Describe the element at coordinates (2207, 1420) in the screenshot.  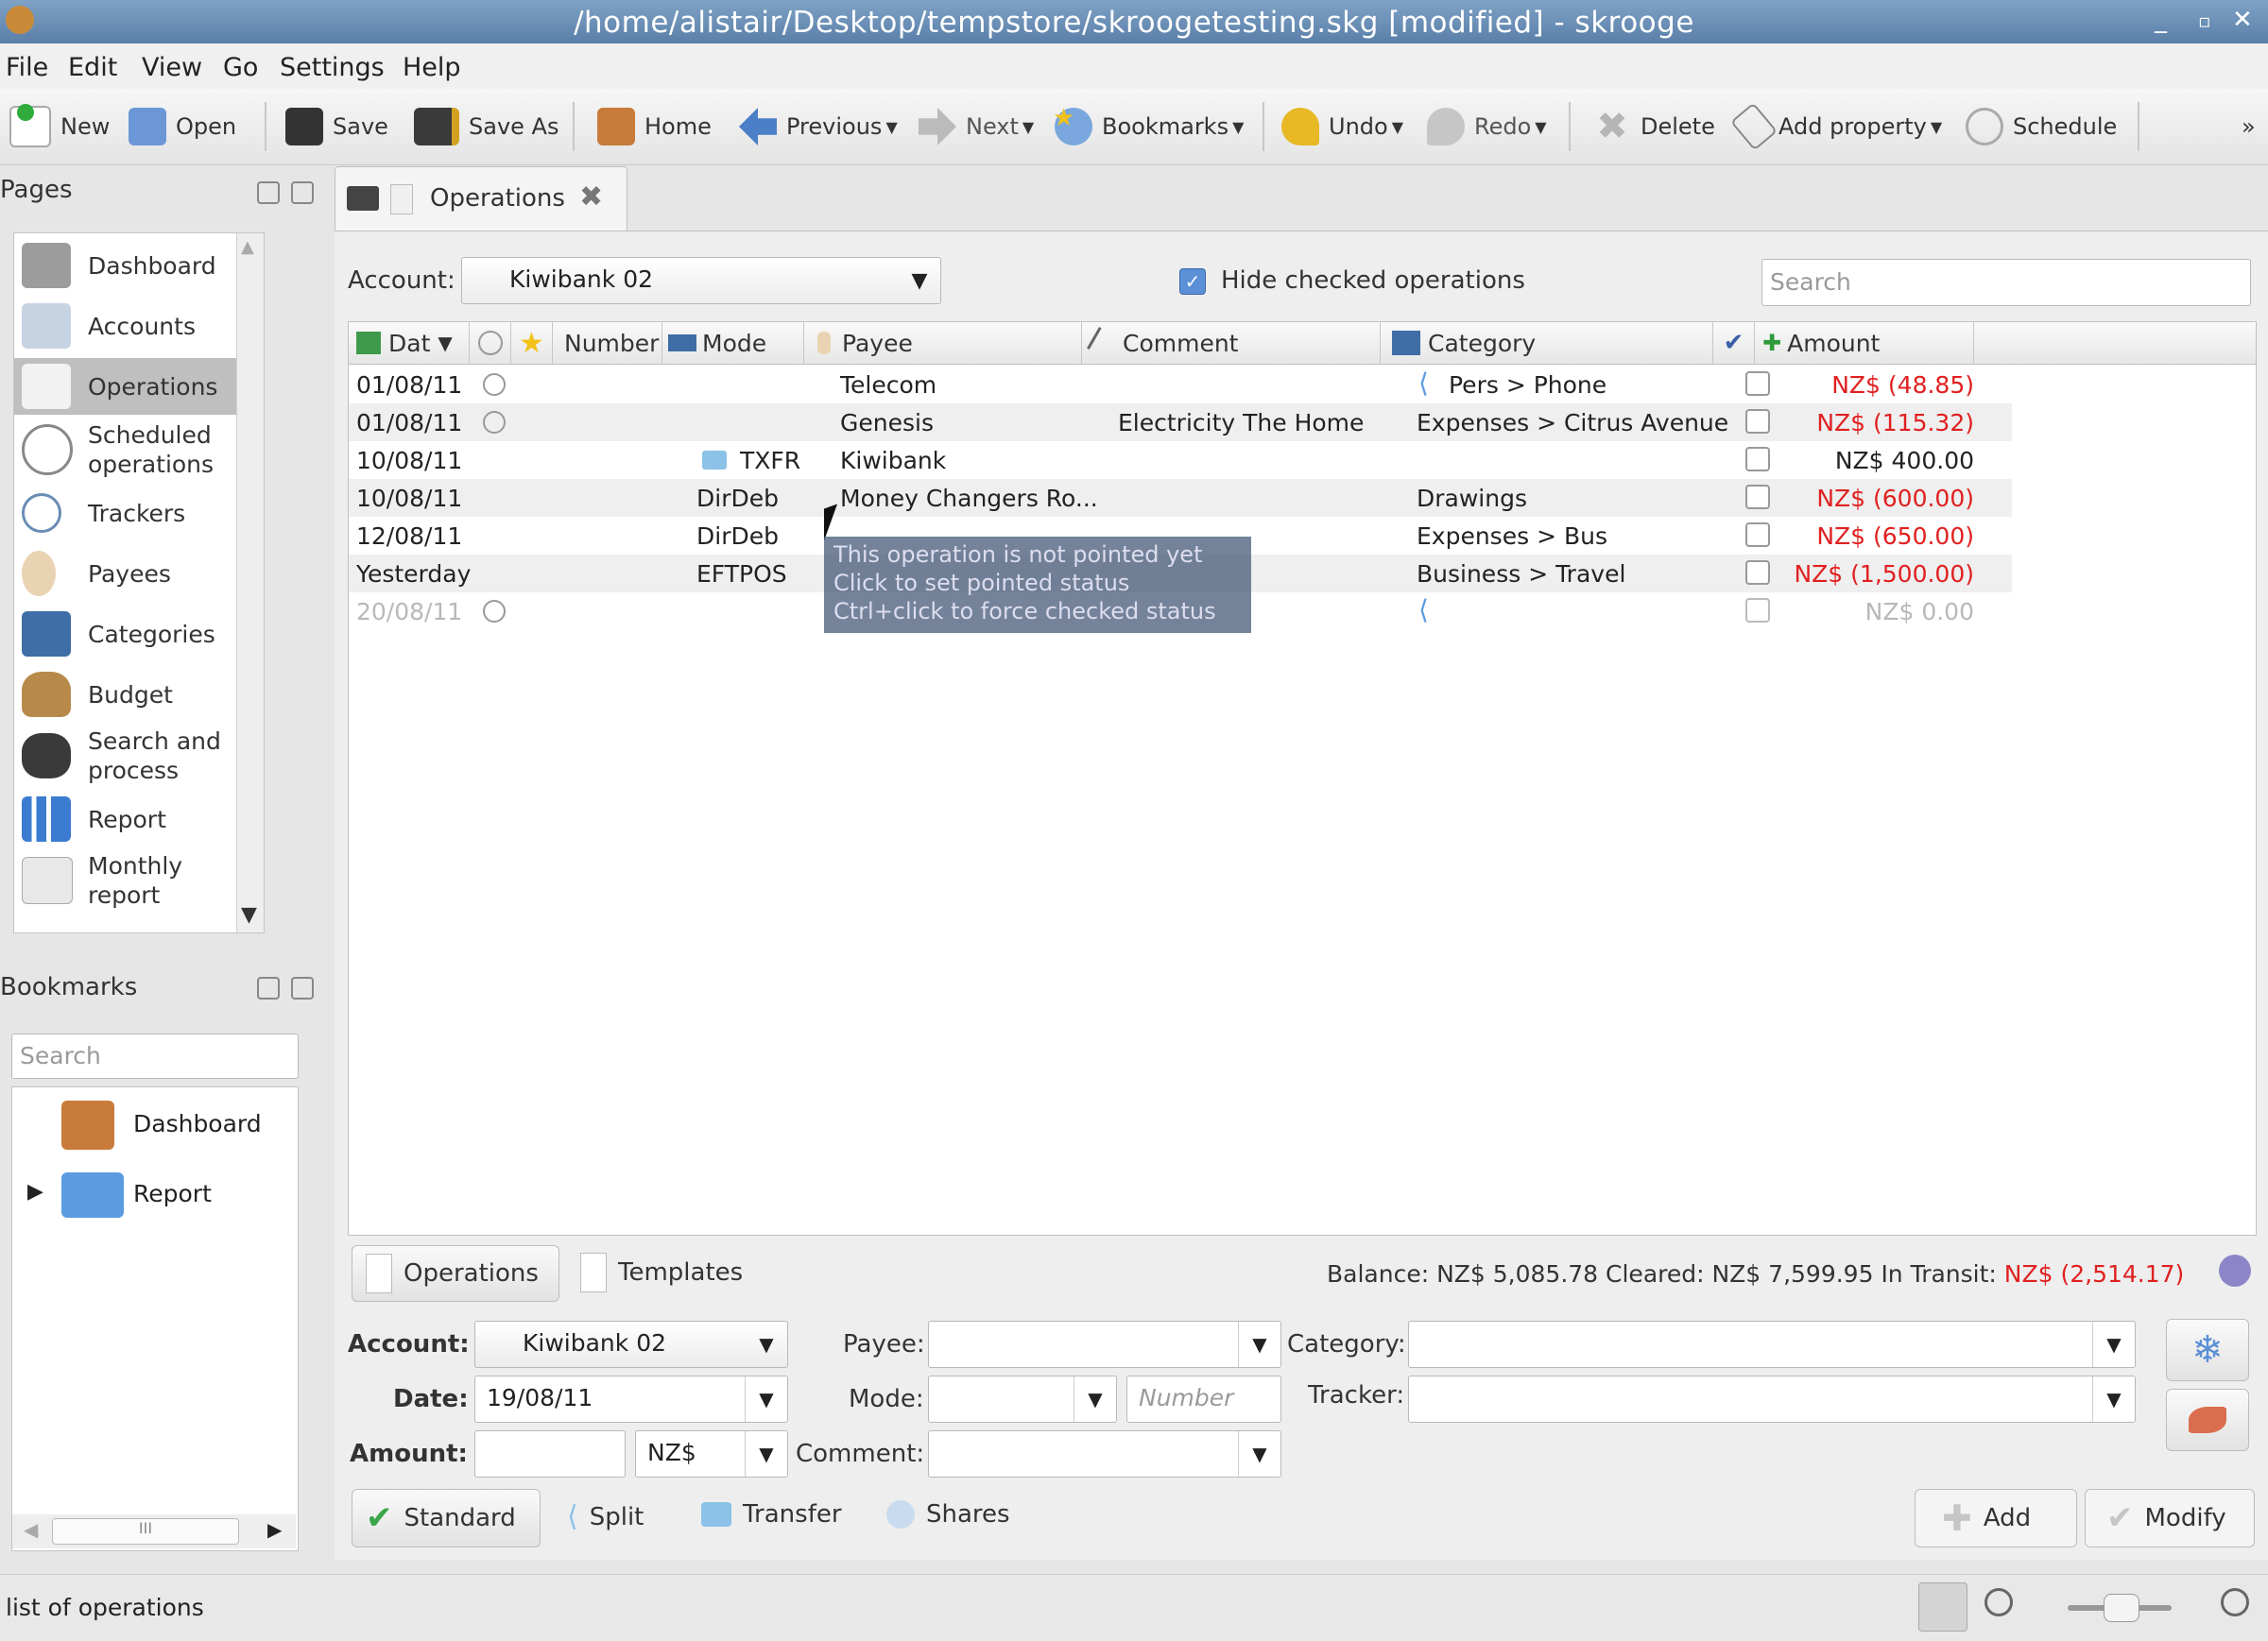
I see `clear-editor-button` at that location.